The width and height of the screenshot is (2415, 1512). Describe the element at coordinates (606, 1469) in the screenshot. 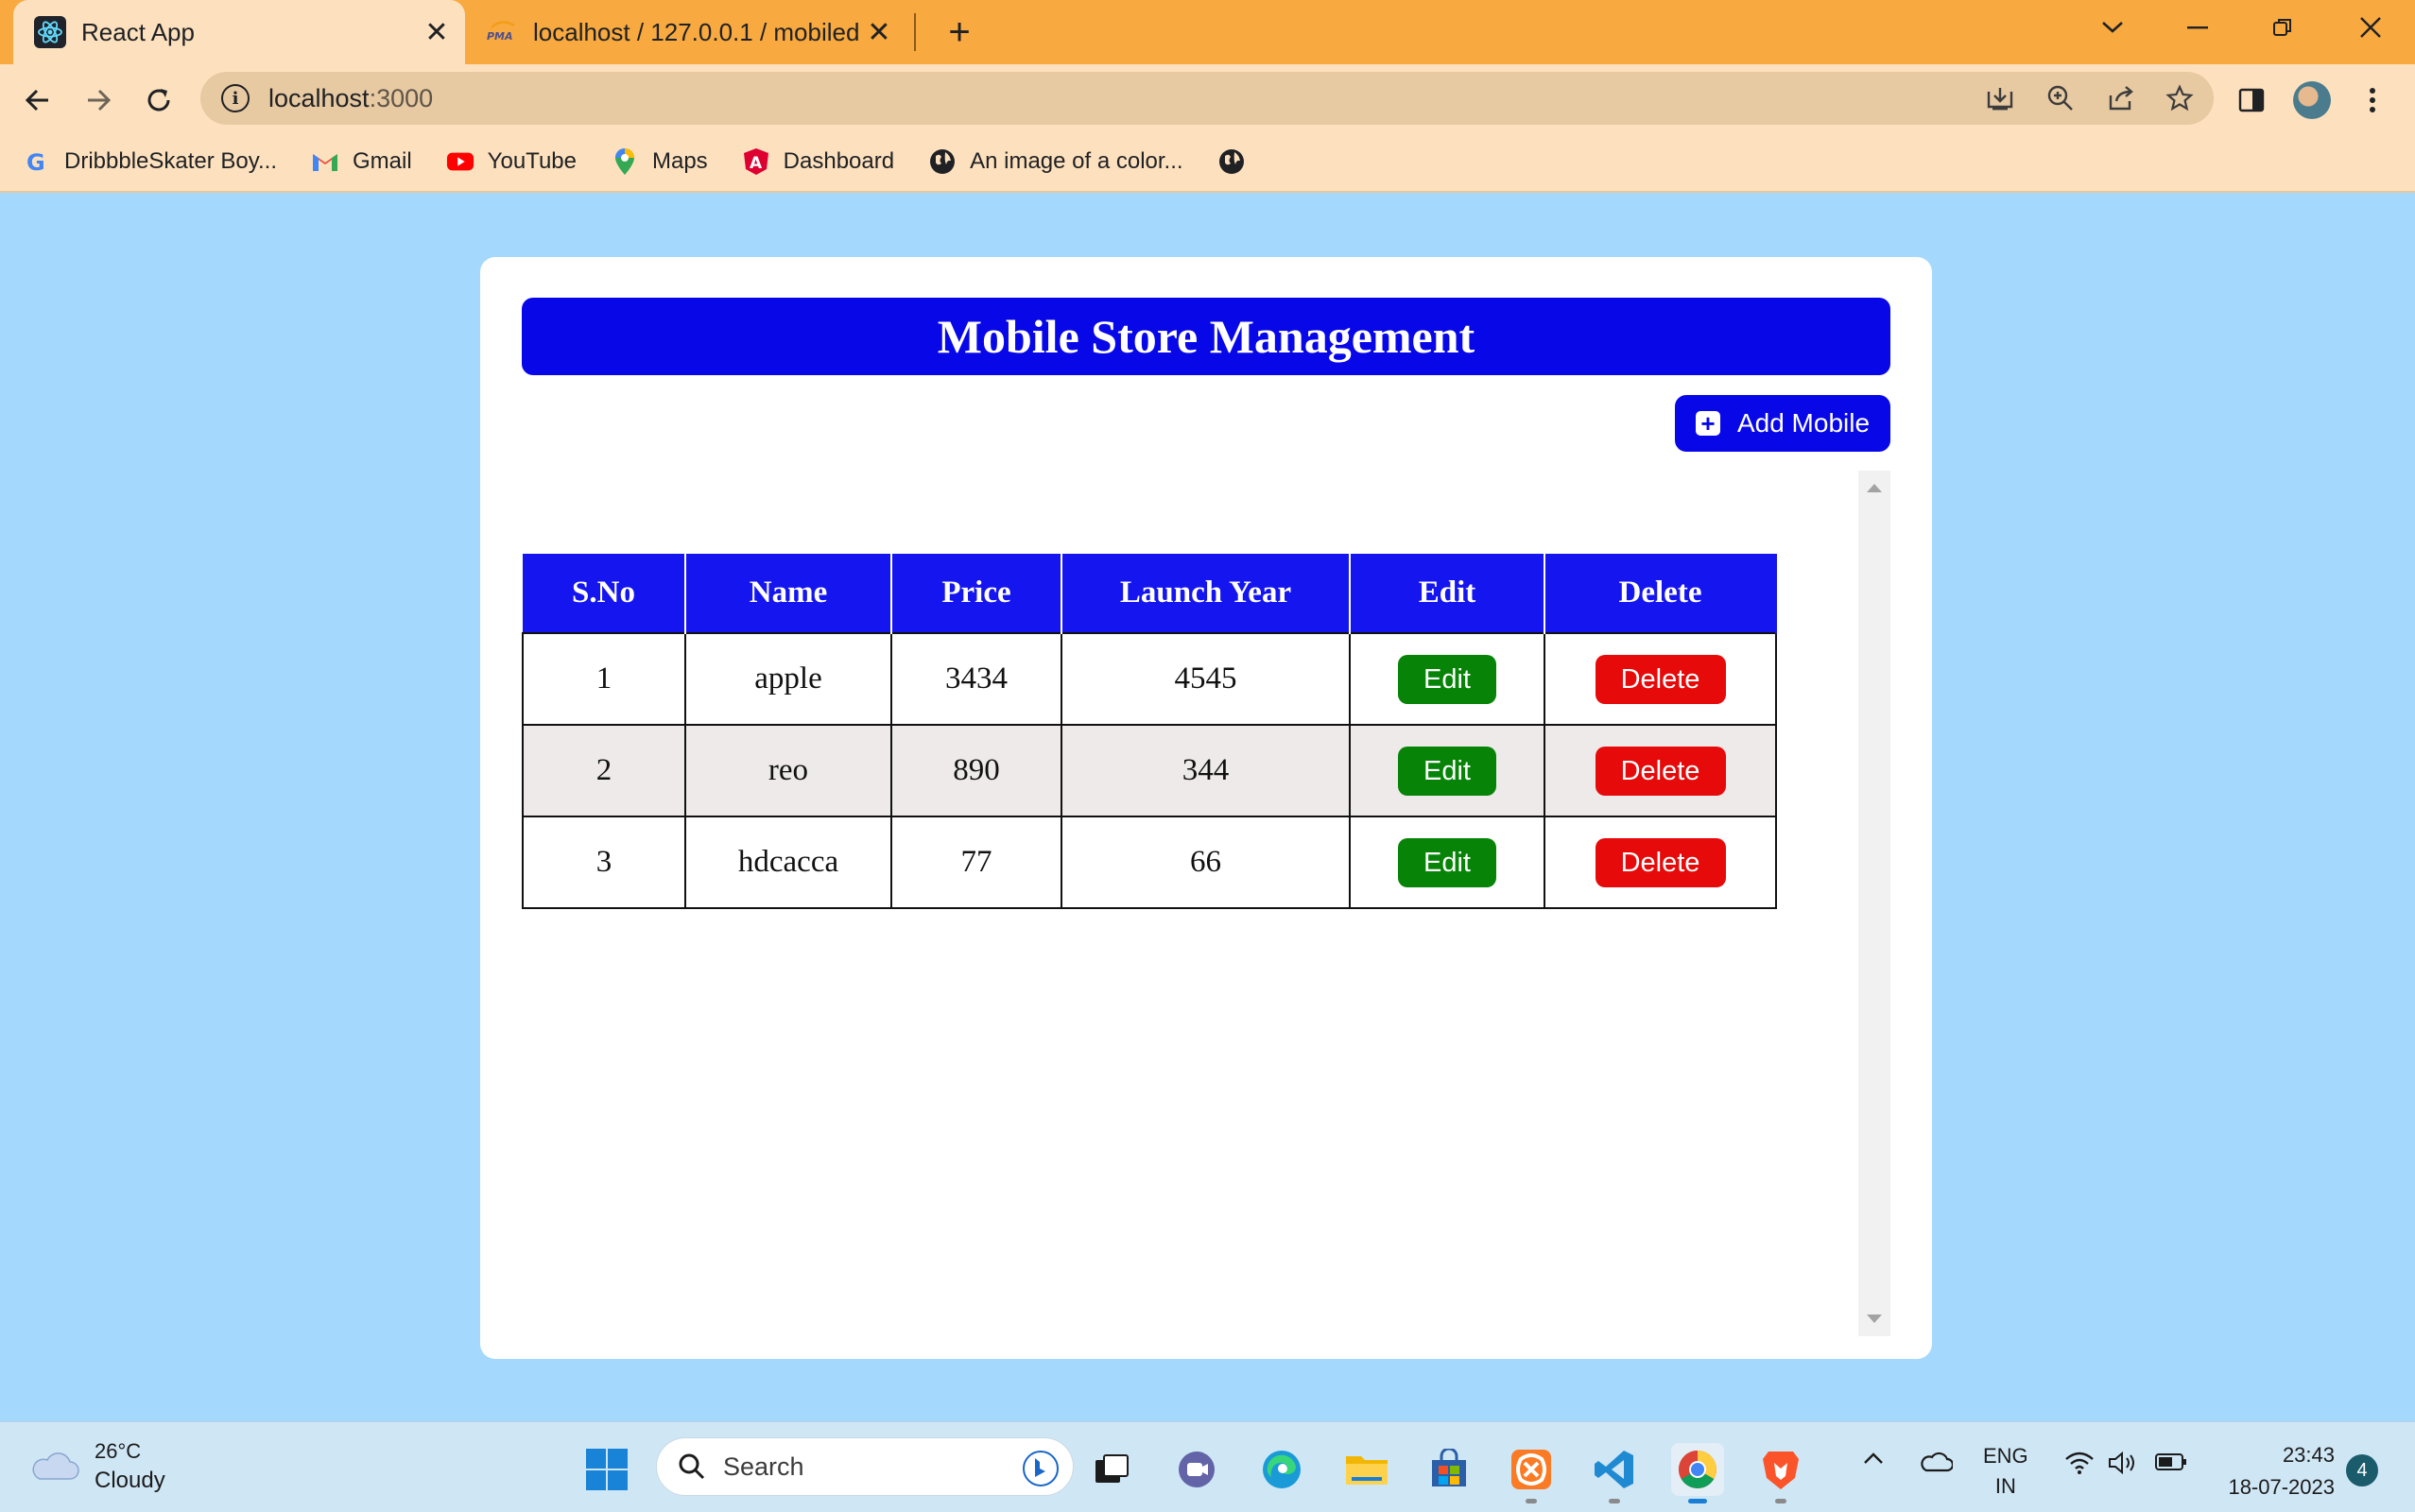

I see `start-icon` at that location.